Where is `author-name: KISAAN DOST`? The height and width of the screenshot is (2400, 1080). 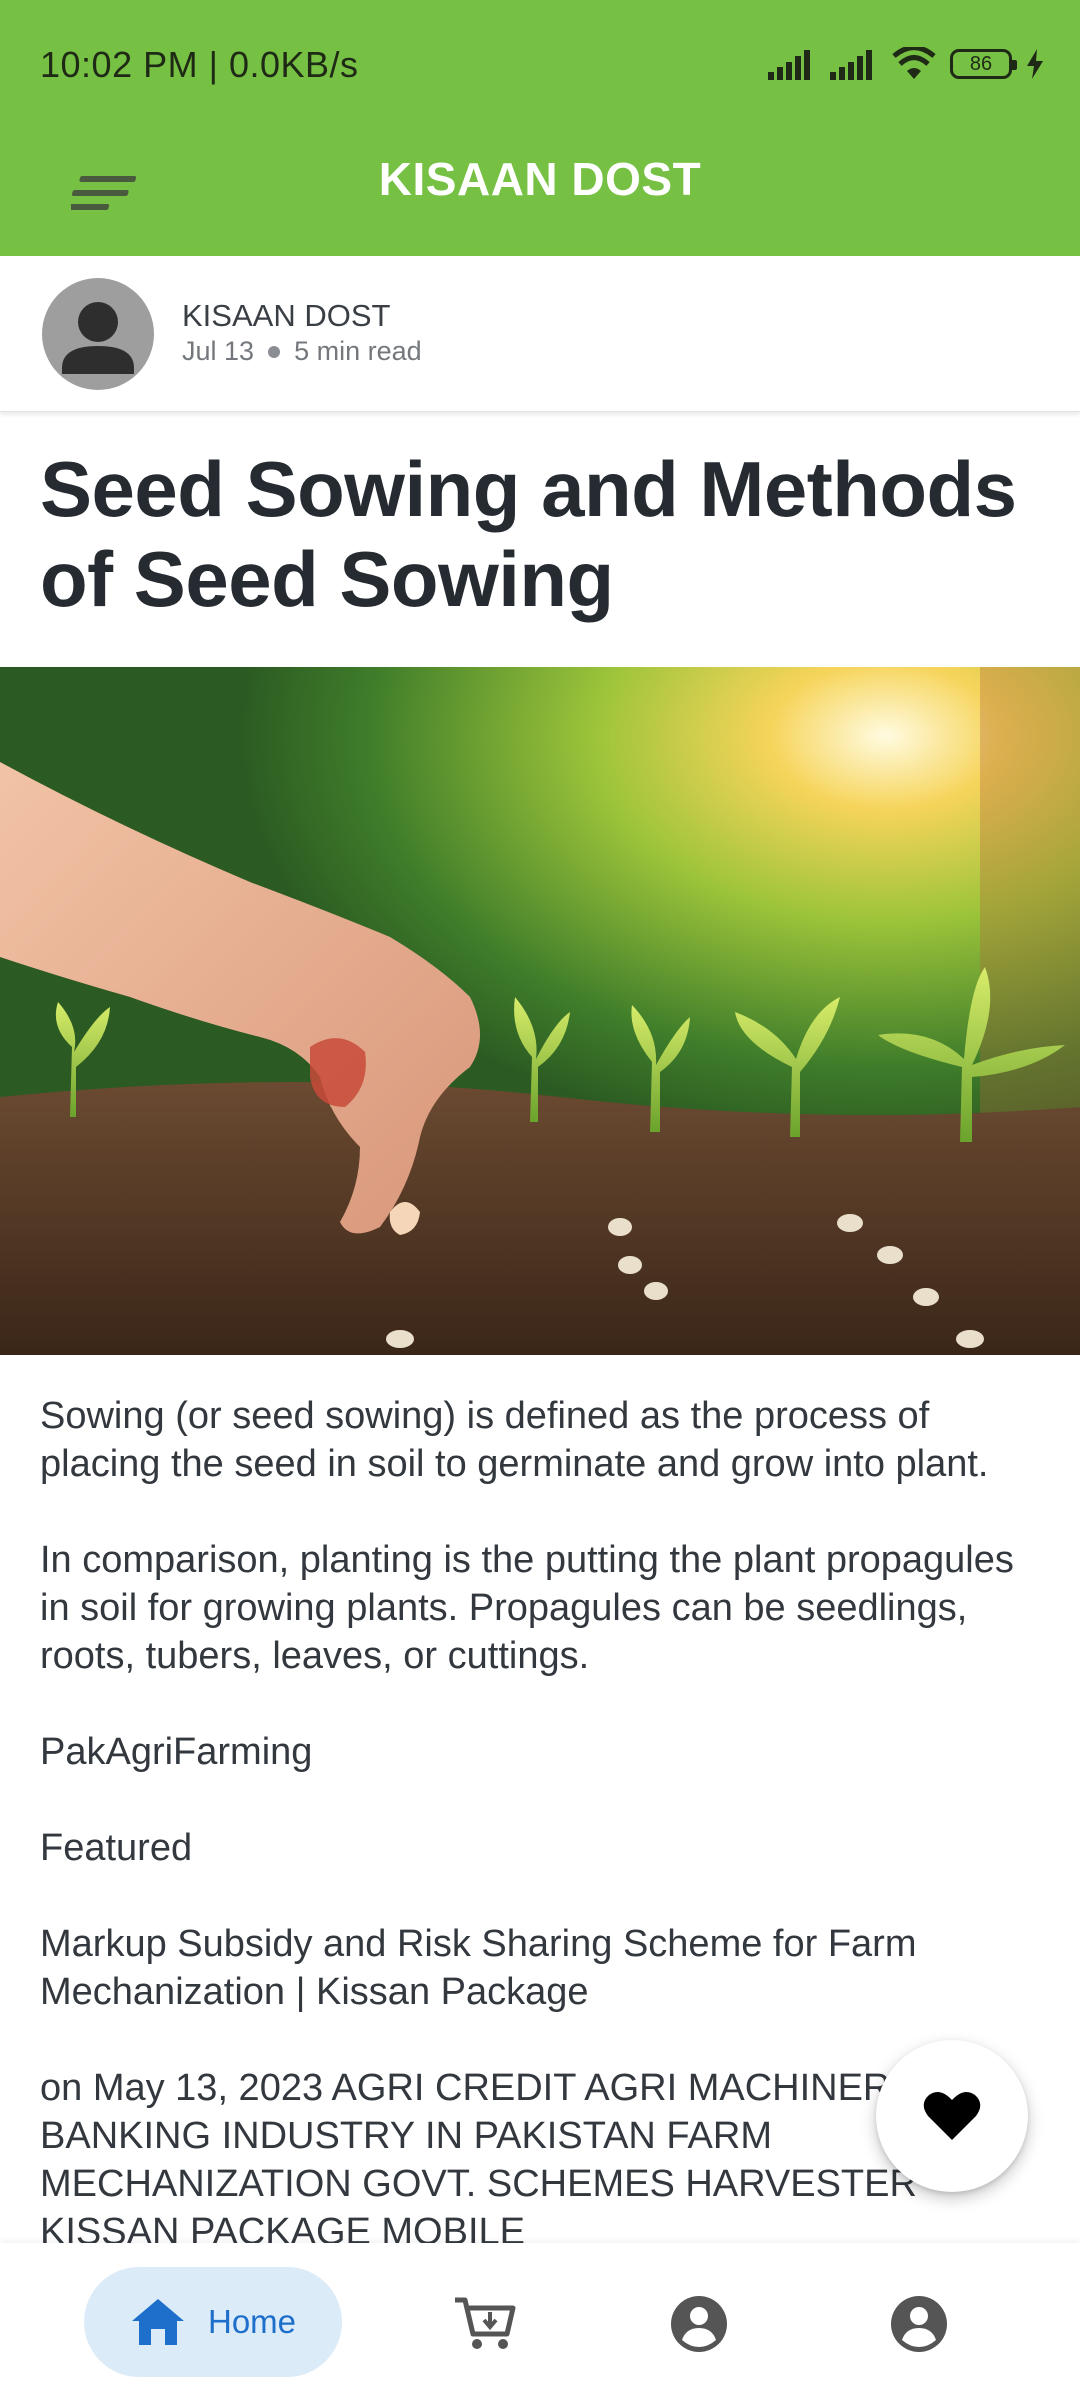
author-name: KISAAN DOST is located at coordinates (286, 315).